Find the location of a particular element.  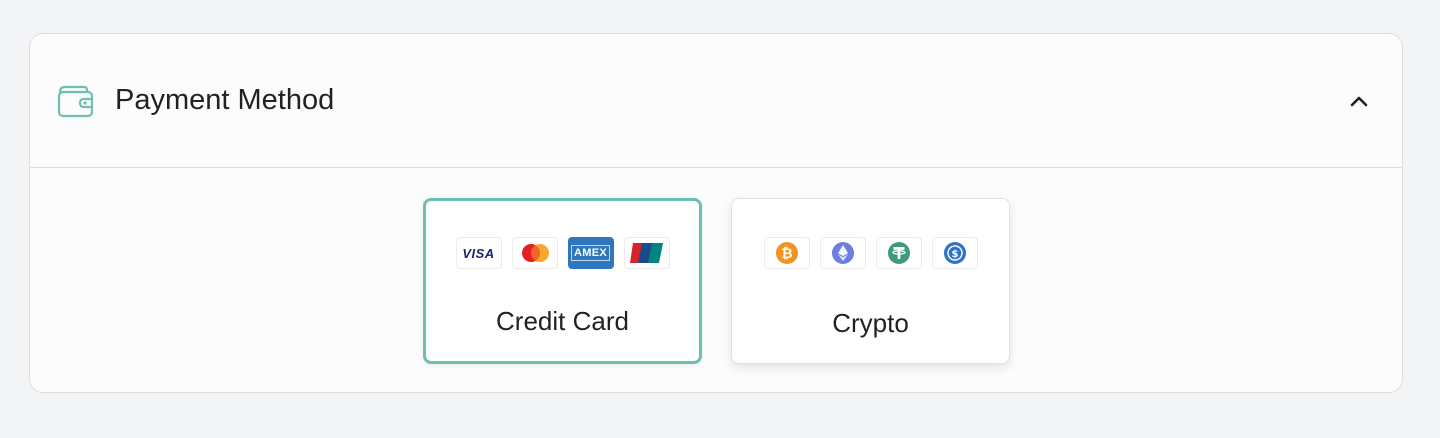

usdc-icon: $ is located at coordinates (954, 253).